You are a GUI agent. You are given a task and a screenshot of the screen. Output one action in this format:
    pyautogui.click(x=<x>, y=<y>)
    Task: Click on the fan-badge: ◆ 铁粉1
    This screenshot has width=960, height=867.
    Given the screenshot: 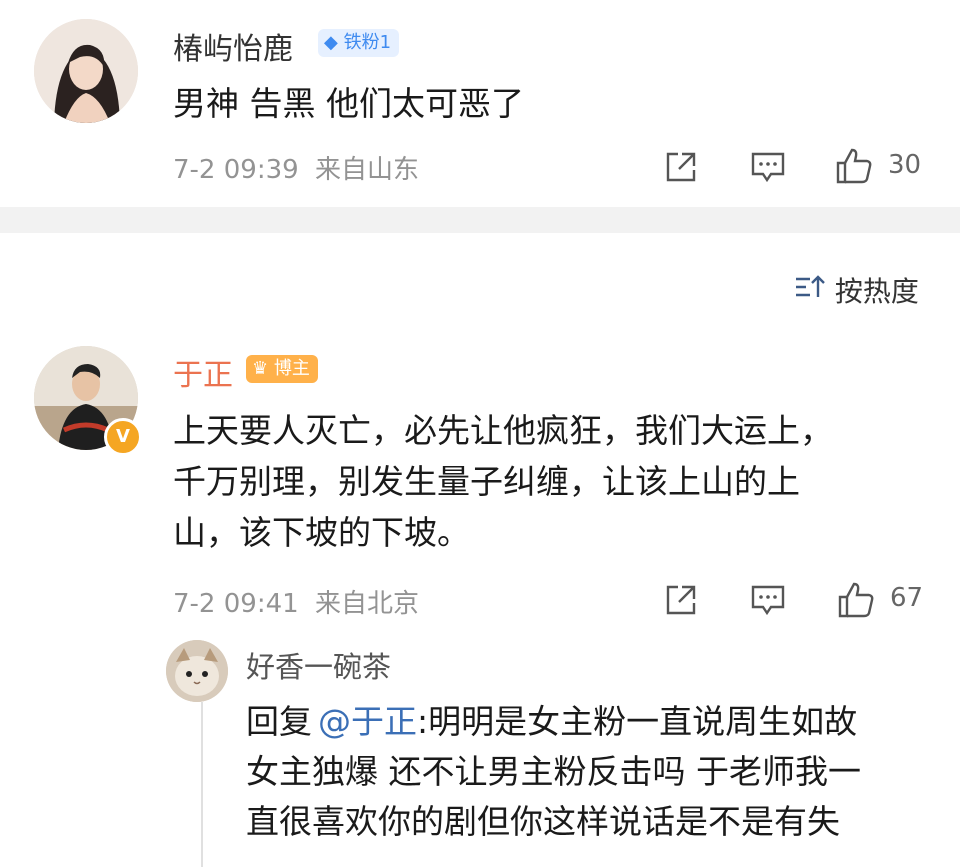 What is the action you would take?
    pyautogui.click(x=359, y=43)
    